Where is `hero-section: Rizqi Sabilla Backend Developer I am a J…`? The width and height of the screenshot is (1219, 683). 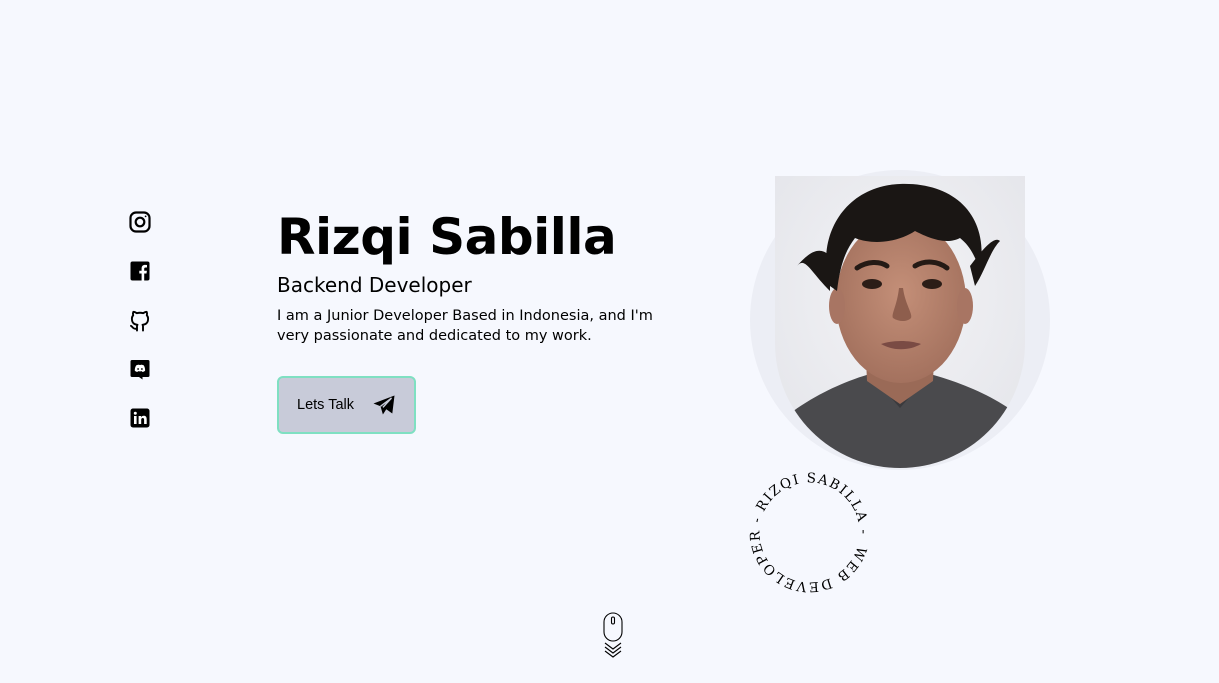
hero-section: Rizqi Sabilla Backend Developer I am a J… is located at coordinates (477, 276).